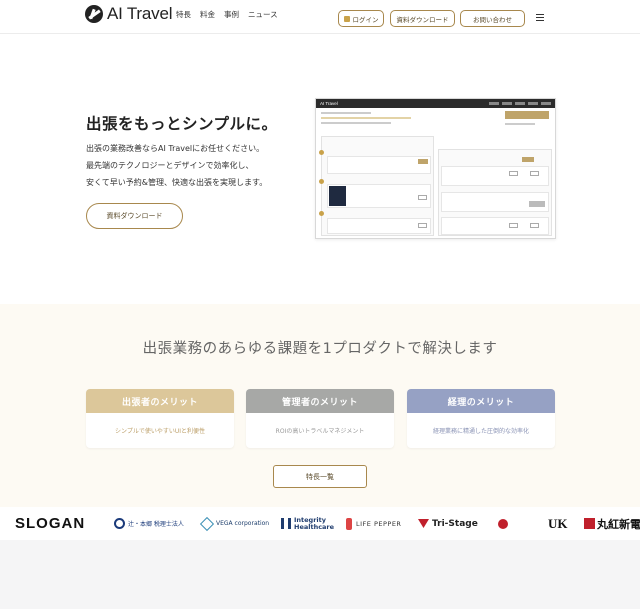  I want to click on nav-item-news: ニュース, so click(263, 14).